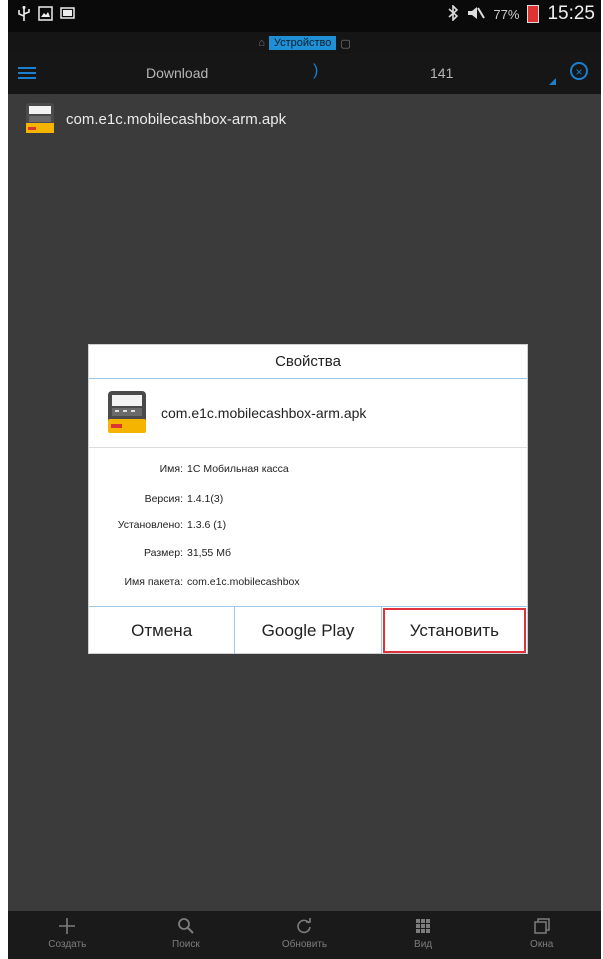 The width and height of the screenshot is (603, 959). What do you see at coordinates (542, 944) in the screenshot?
I see `bottom-label: Окна` at bounding box center [542, 944].